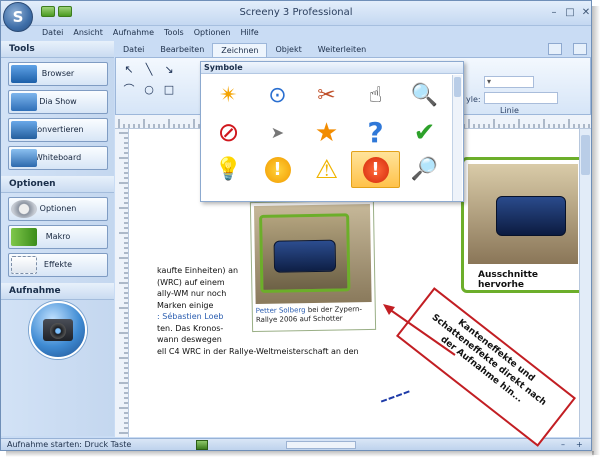 This screenshot has width=600, height=457. I want to click on symbol-cell: 💡, so click(228, 169).